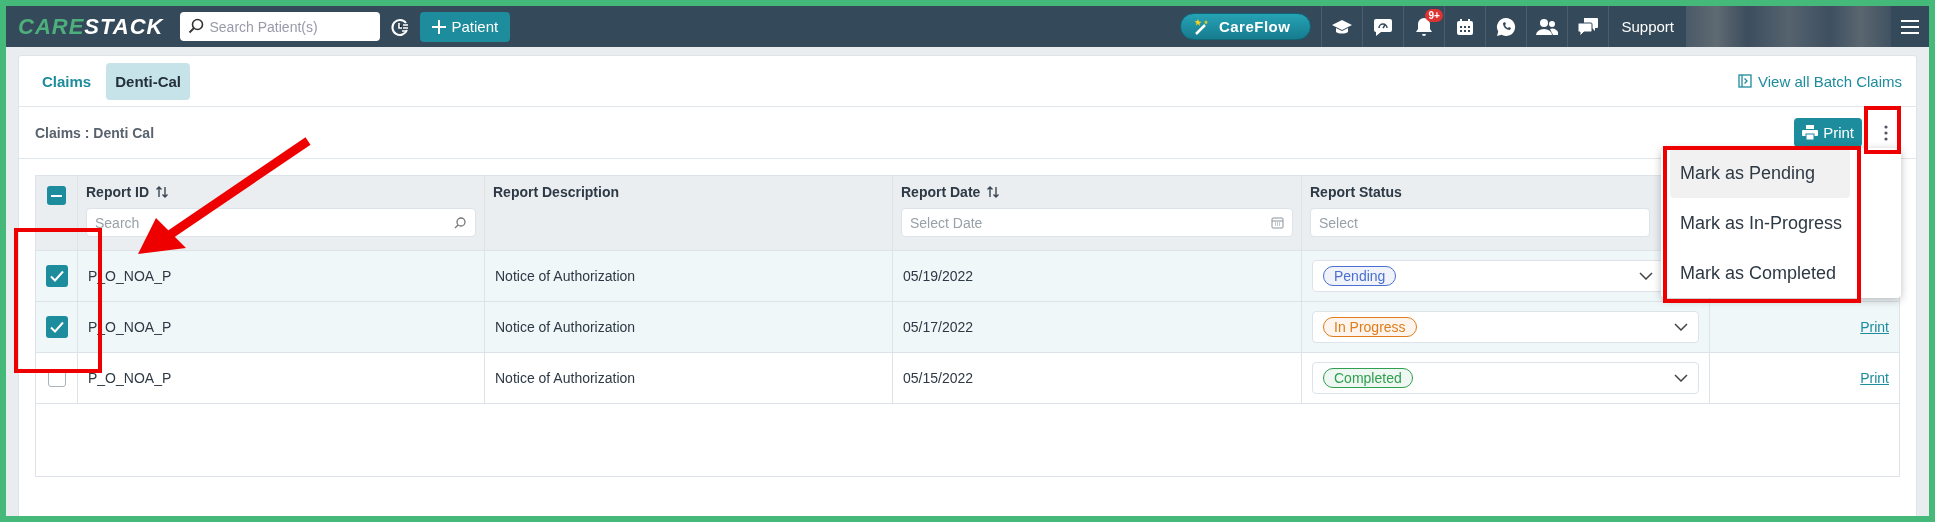 Image resolution: width=1935 pixels, height=522 pixels. Describe the element at coordinates (1547, 26) in the screenshot. I see `people-icon` at that location.